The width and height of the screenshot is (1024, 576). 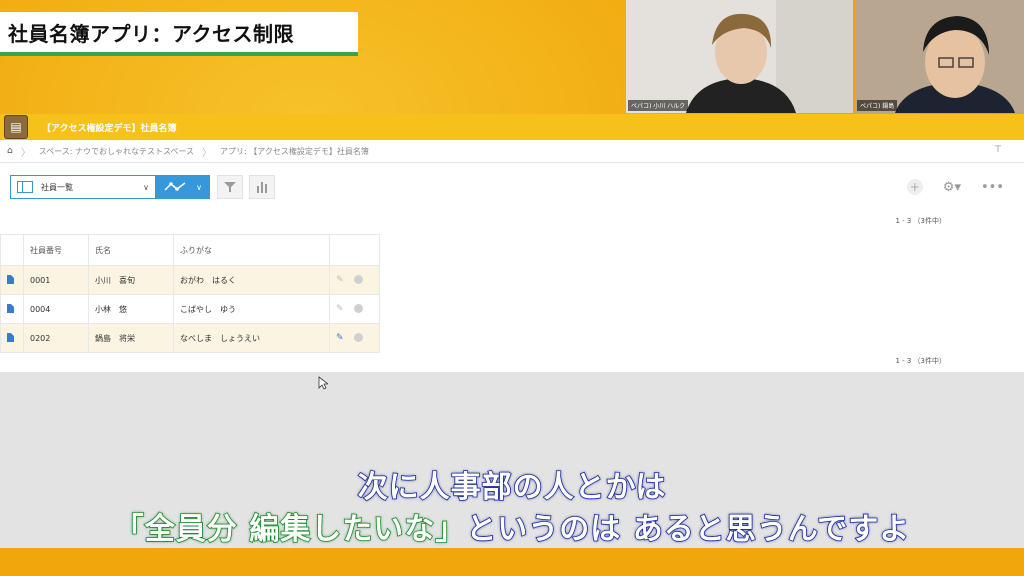 What do you see at coordinates (512, 562) in the screenshot?
I see `bottom-strip` at bounding box center [512, 562].